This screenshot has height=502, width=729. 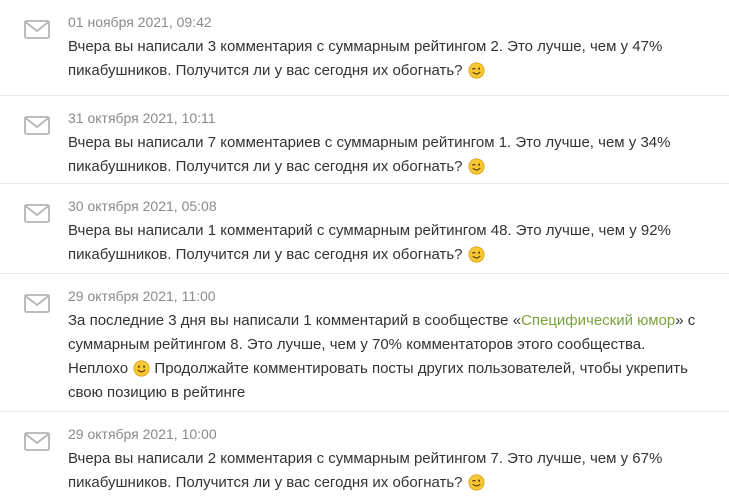 What do you see at coordinates (142, 296) in the screenshot?
I see `notification-date: 29 октября 2021, 11:00` at bounding box center [142, 296].